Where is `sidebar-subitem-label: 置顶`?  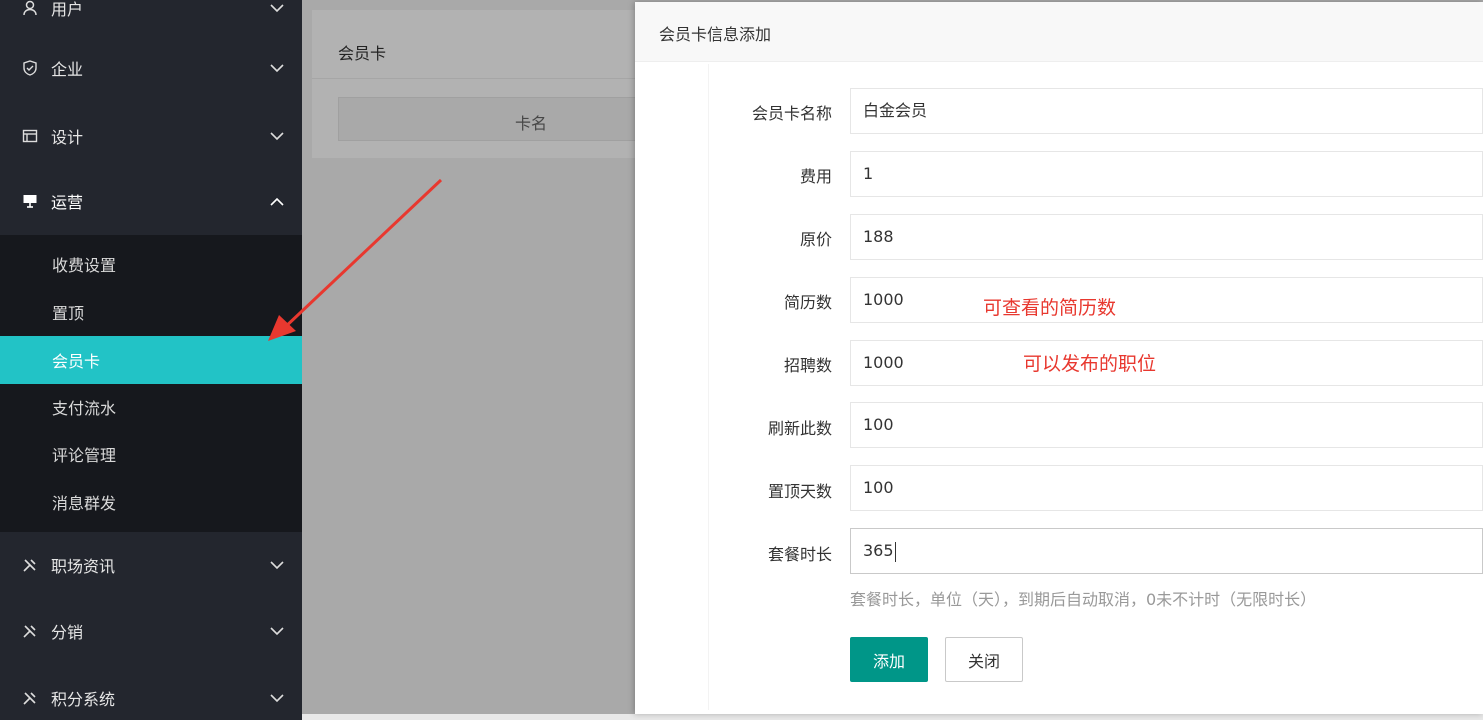
sidebar-subitem-label: 置顶 is located at coordinates (68, 313).